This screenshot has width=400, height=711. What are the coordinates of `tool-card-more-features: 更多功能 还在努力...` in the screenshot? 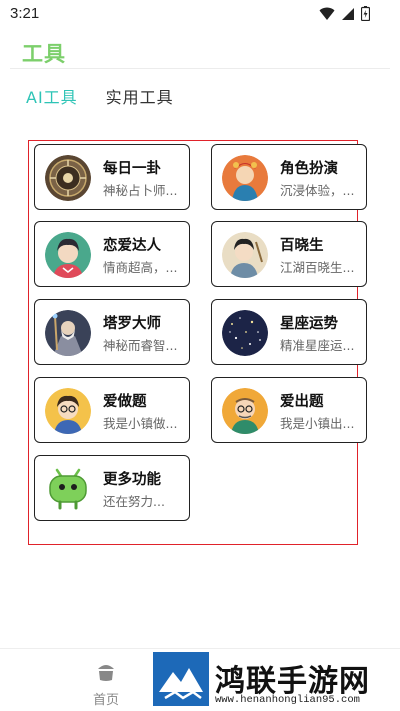 It's located at (112, 488).